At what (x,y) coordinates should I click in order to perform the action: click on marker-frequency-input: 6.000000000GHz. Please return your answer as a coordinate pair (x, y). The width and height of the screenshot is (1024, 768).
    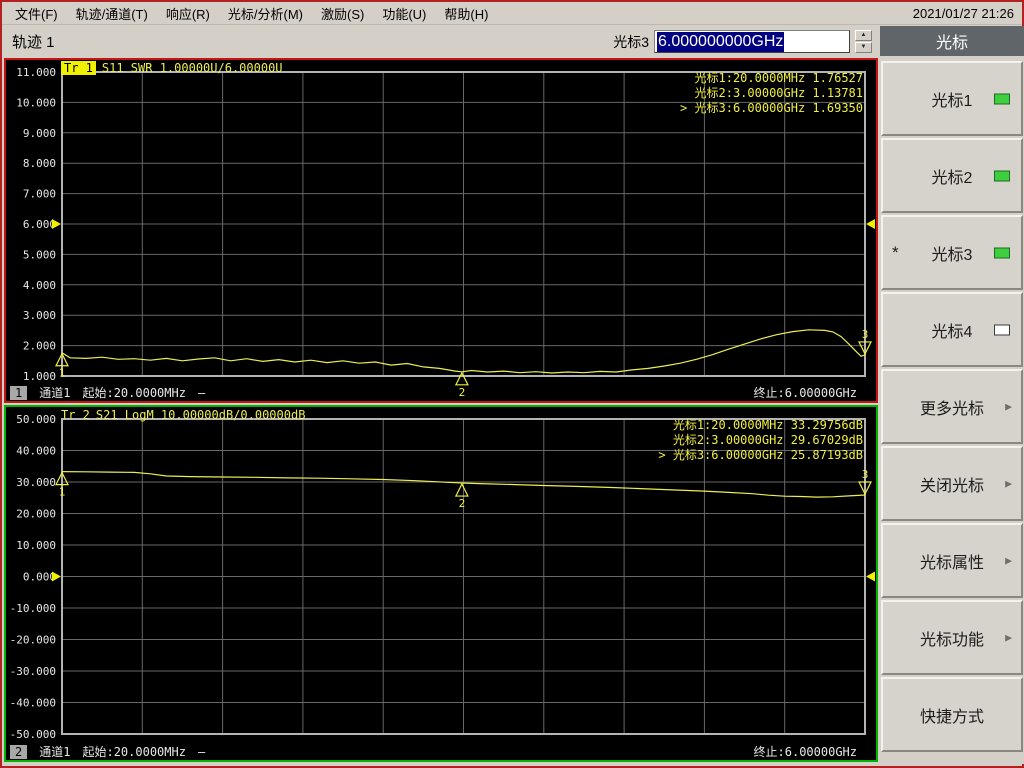
    Looking at the image, I should click on (752, 41).